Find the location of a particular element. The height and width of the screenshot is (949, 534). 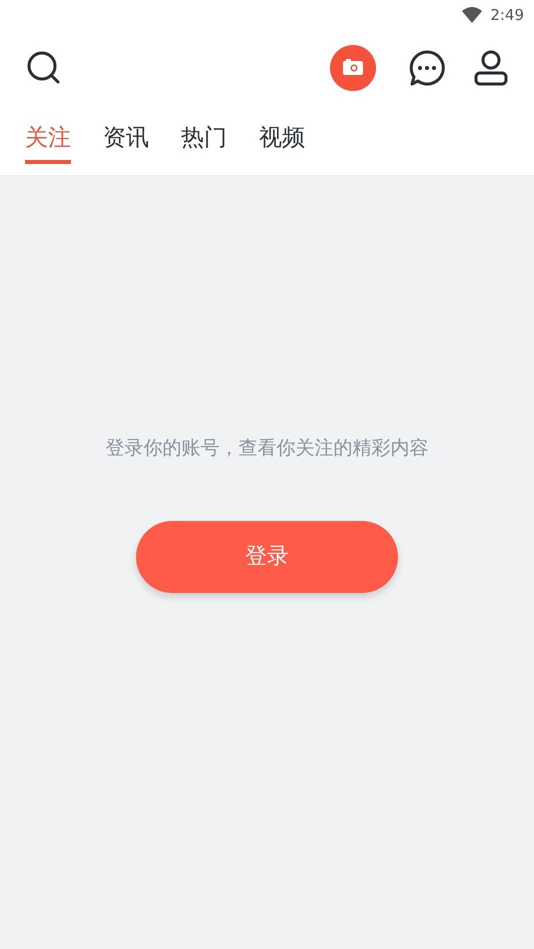

tab: 资讯 is located at coordinates (126, 143).